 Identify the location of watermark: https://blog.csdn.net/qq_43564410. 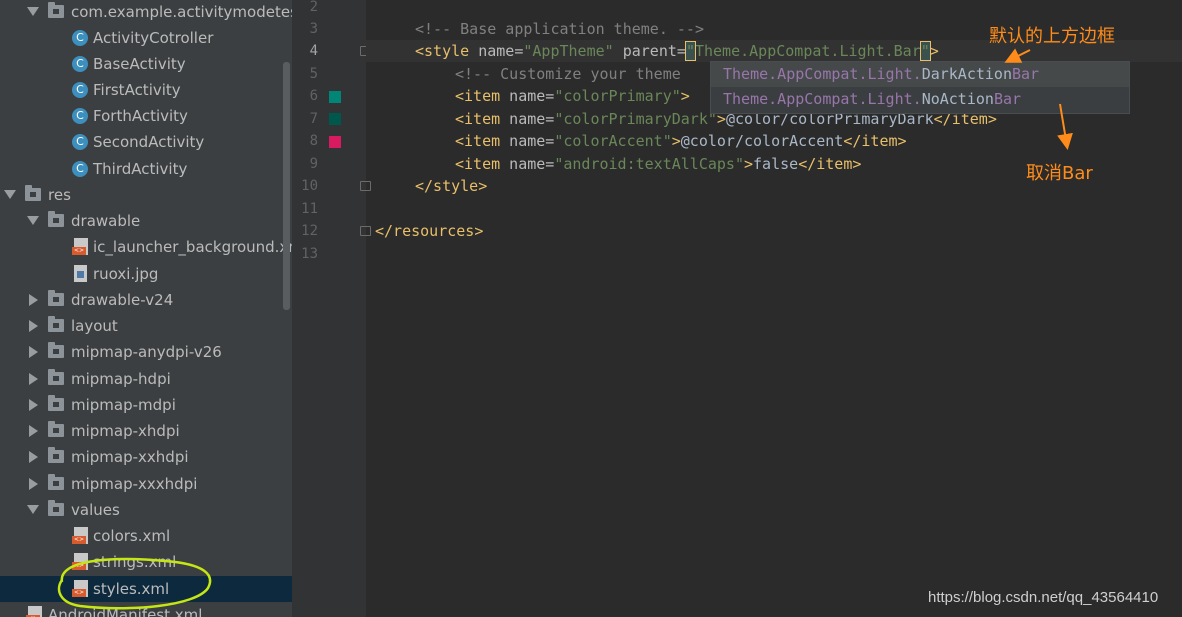
(1043, 597).